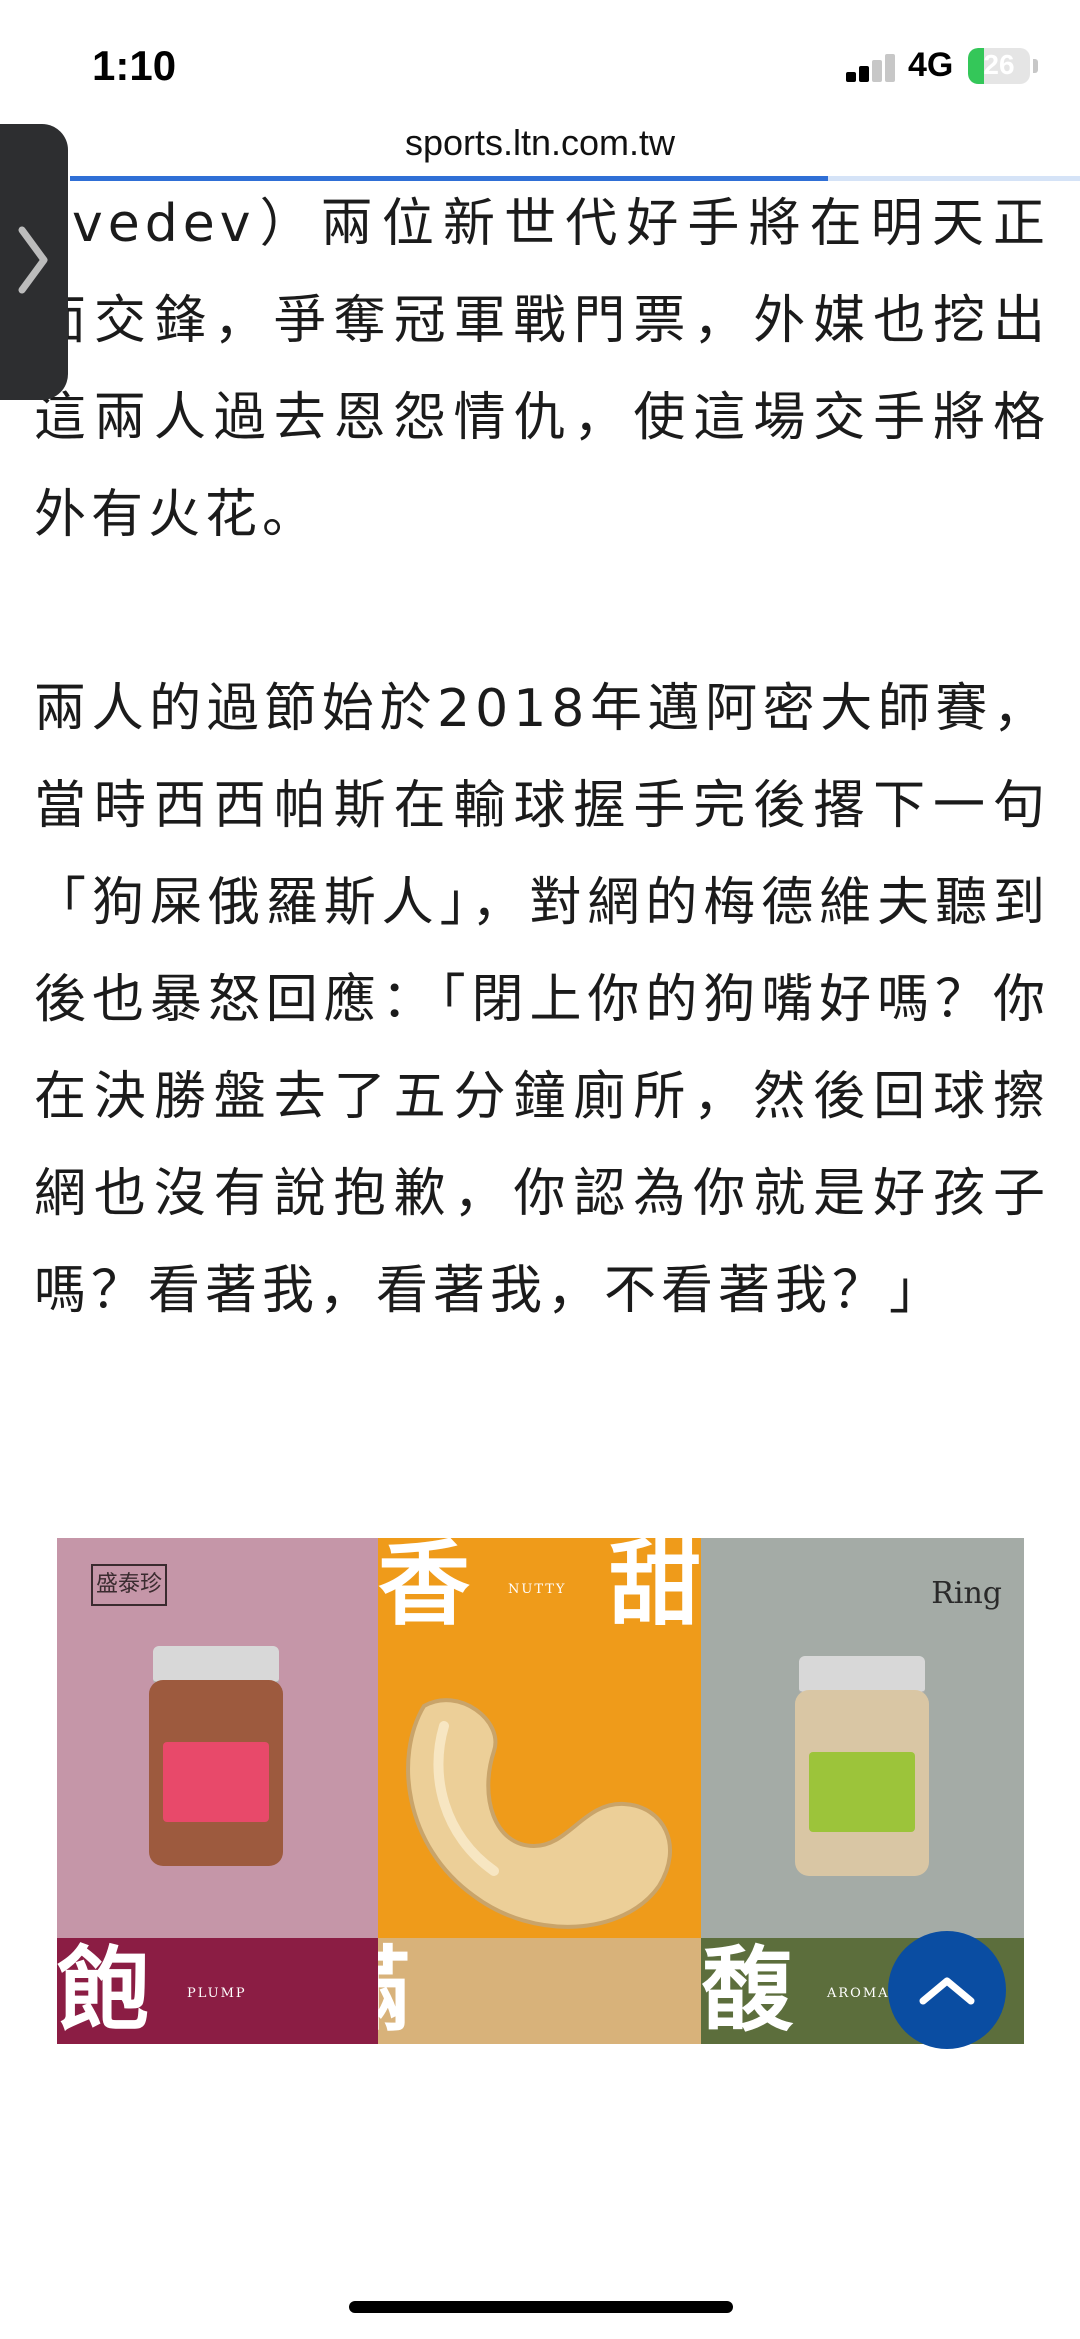 This screenshot has width=1080, height=2339. I want to click on scroll-to-top-button, so click(947, 1990).